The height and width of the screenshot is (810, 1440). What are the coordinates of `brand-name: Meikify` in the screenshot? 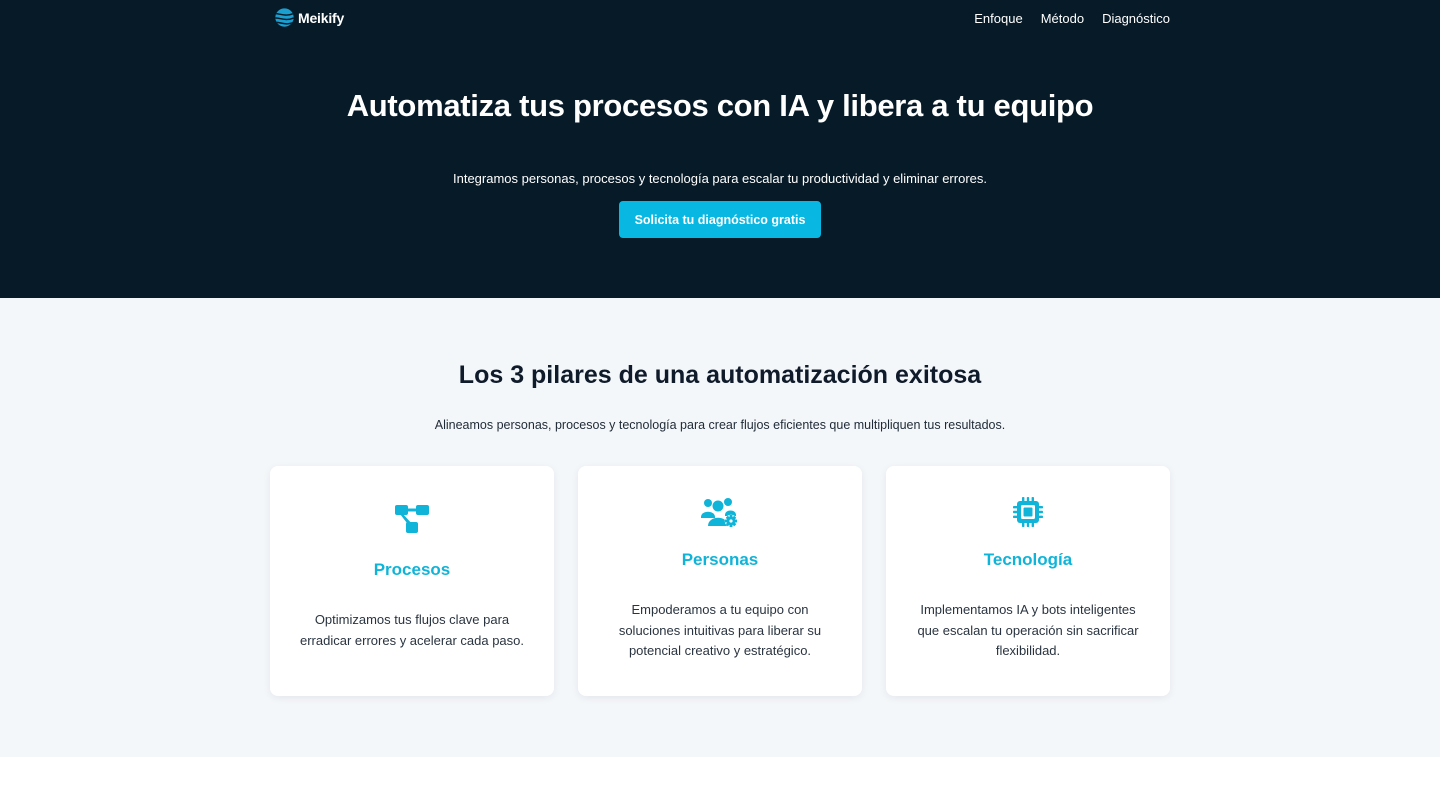 It's located at (321, 17).